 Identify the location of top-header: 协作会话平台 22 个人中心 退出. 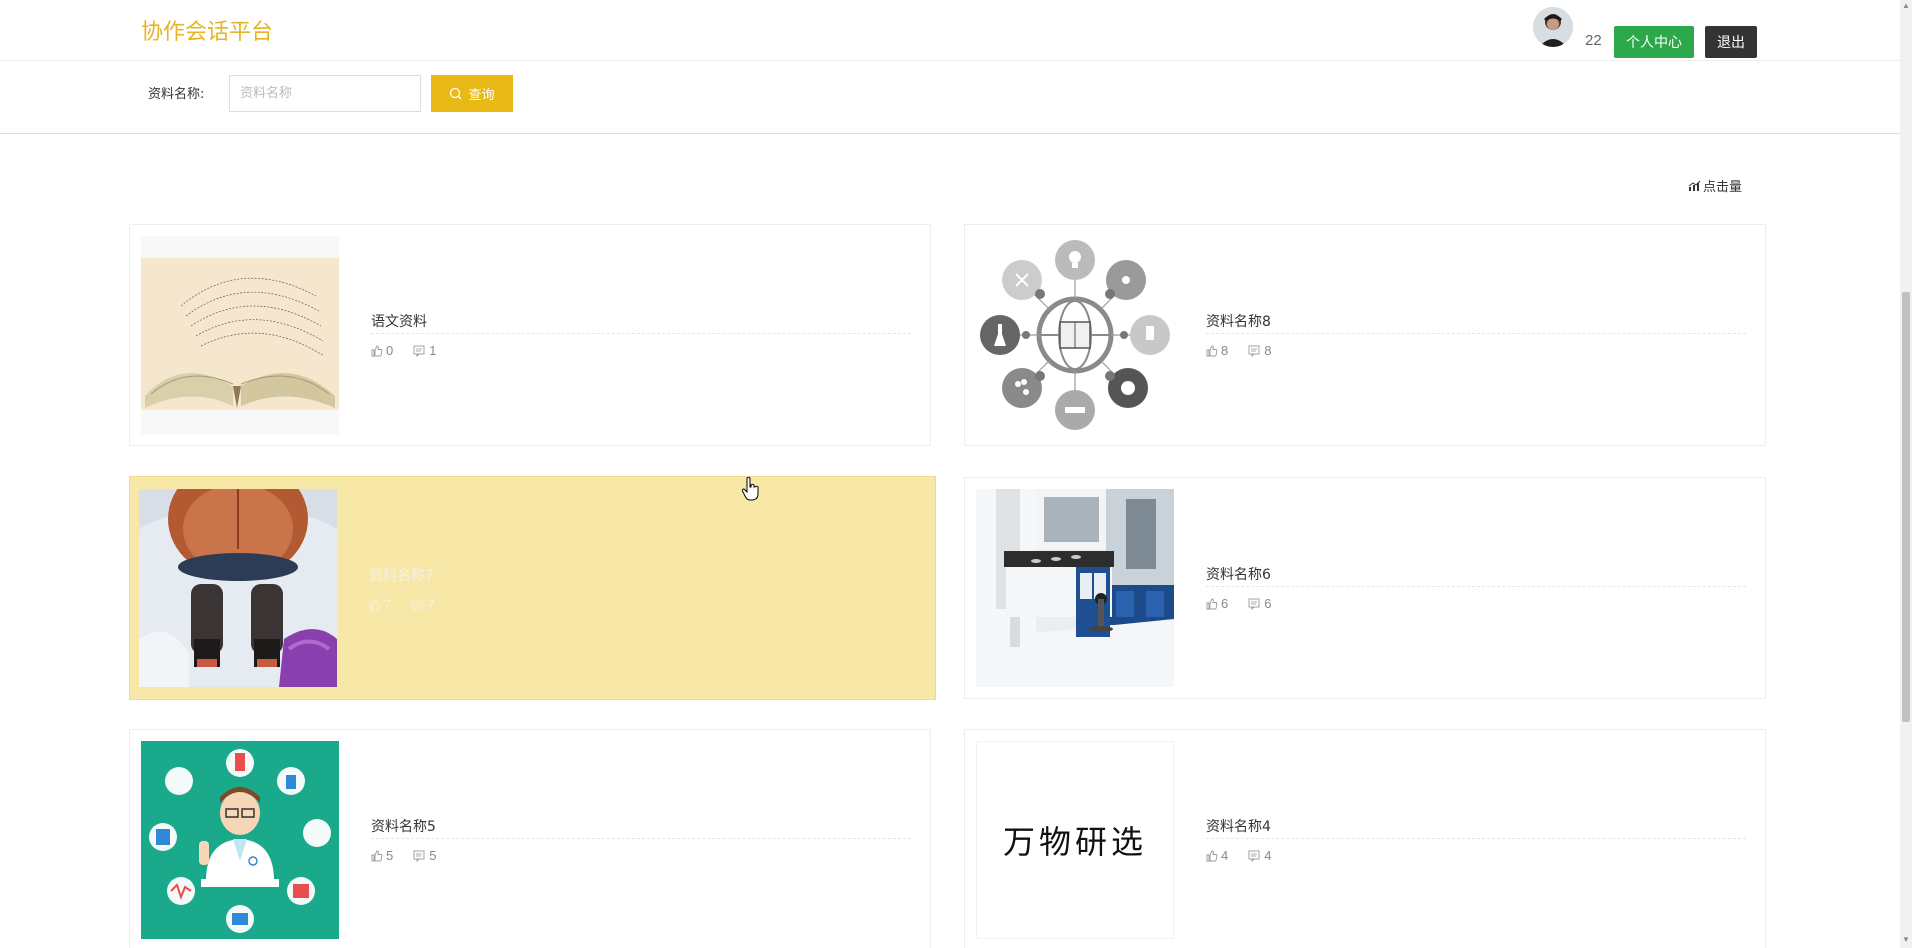
(950, 30).